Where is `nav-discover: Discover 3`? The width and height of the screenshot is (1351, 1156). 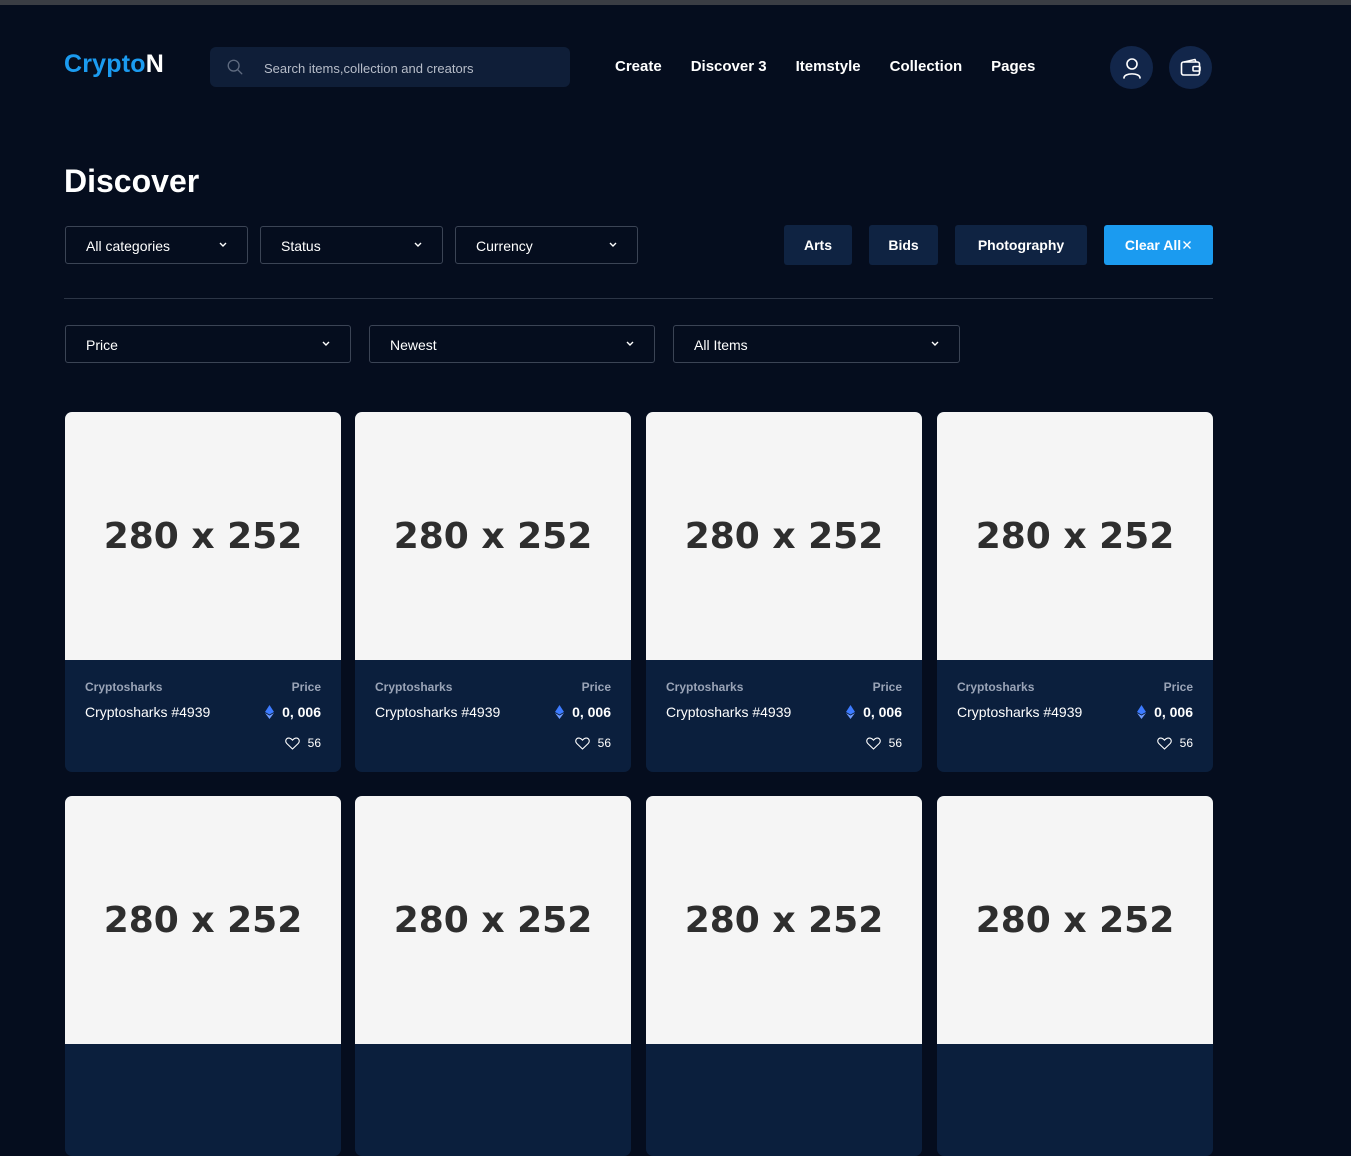
nav-discover: Discover 3 is located at coordinates (729, 66).